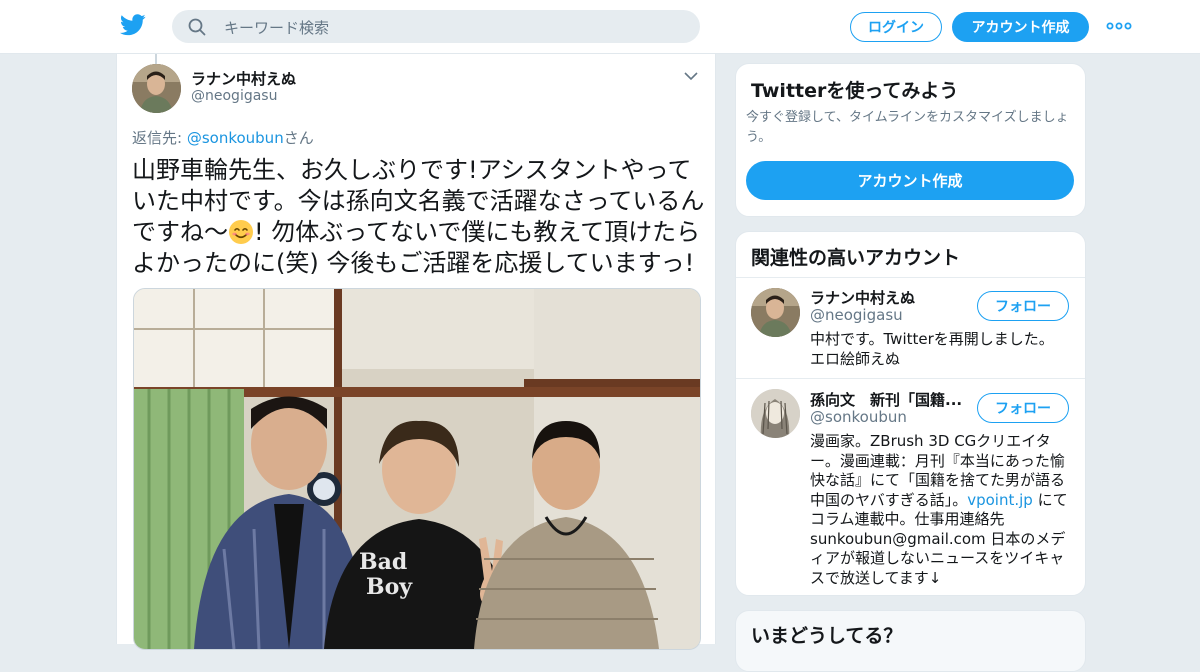  What do you see at coordinates (235, 138) in the screenshot?
I see `reply-mention-link: @sonkoubun` at bounding box center [235, 138].